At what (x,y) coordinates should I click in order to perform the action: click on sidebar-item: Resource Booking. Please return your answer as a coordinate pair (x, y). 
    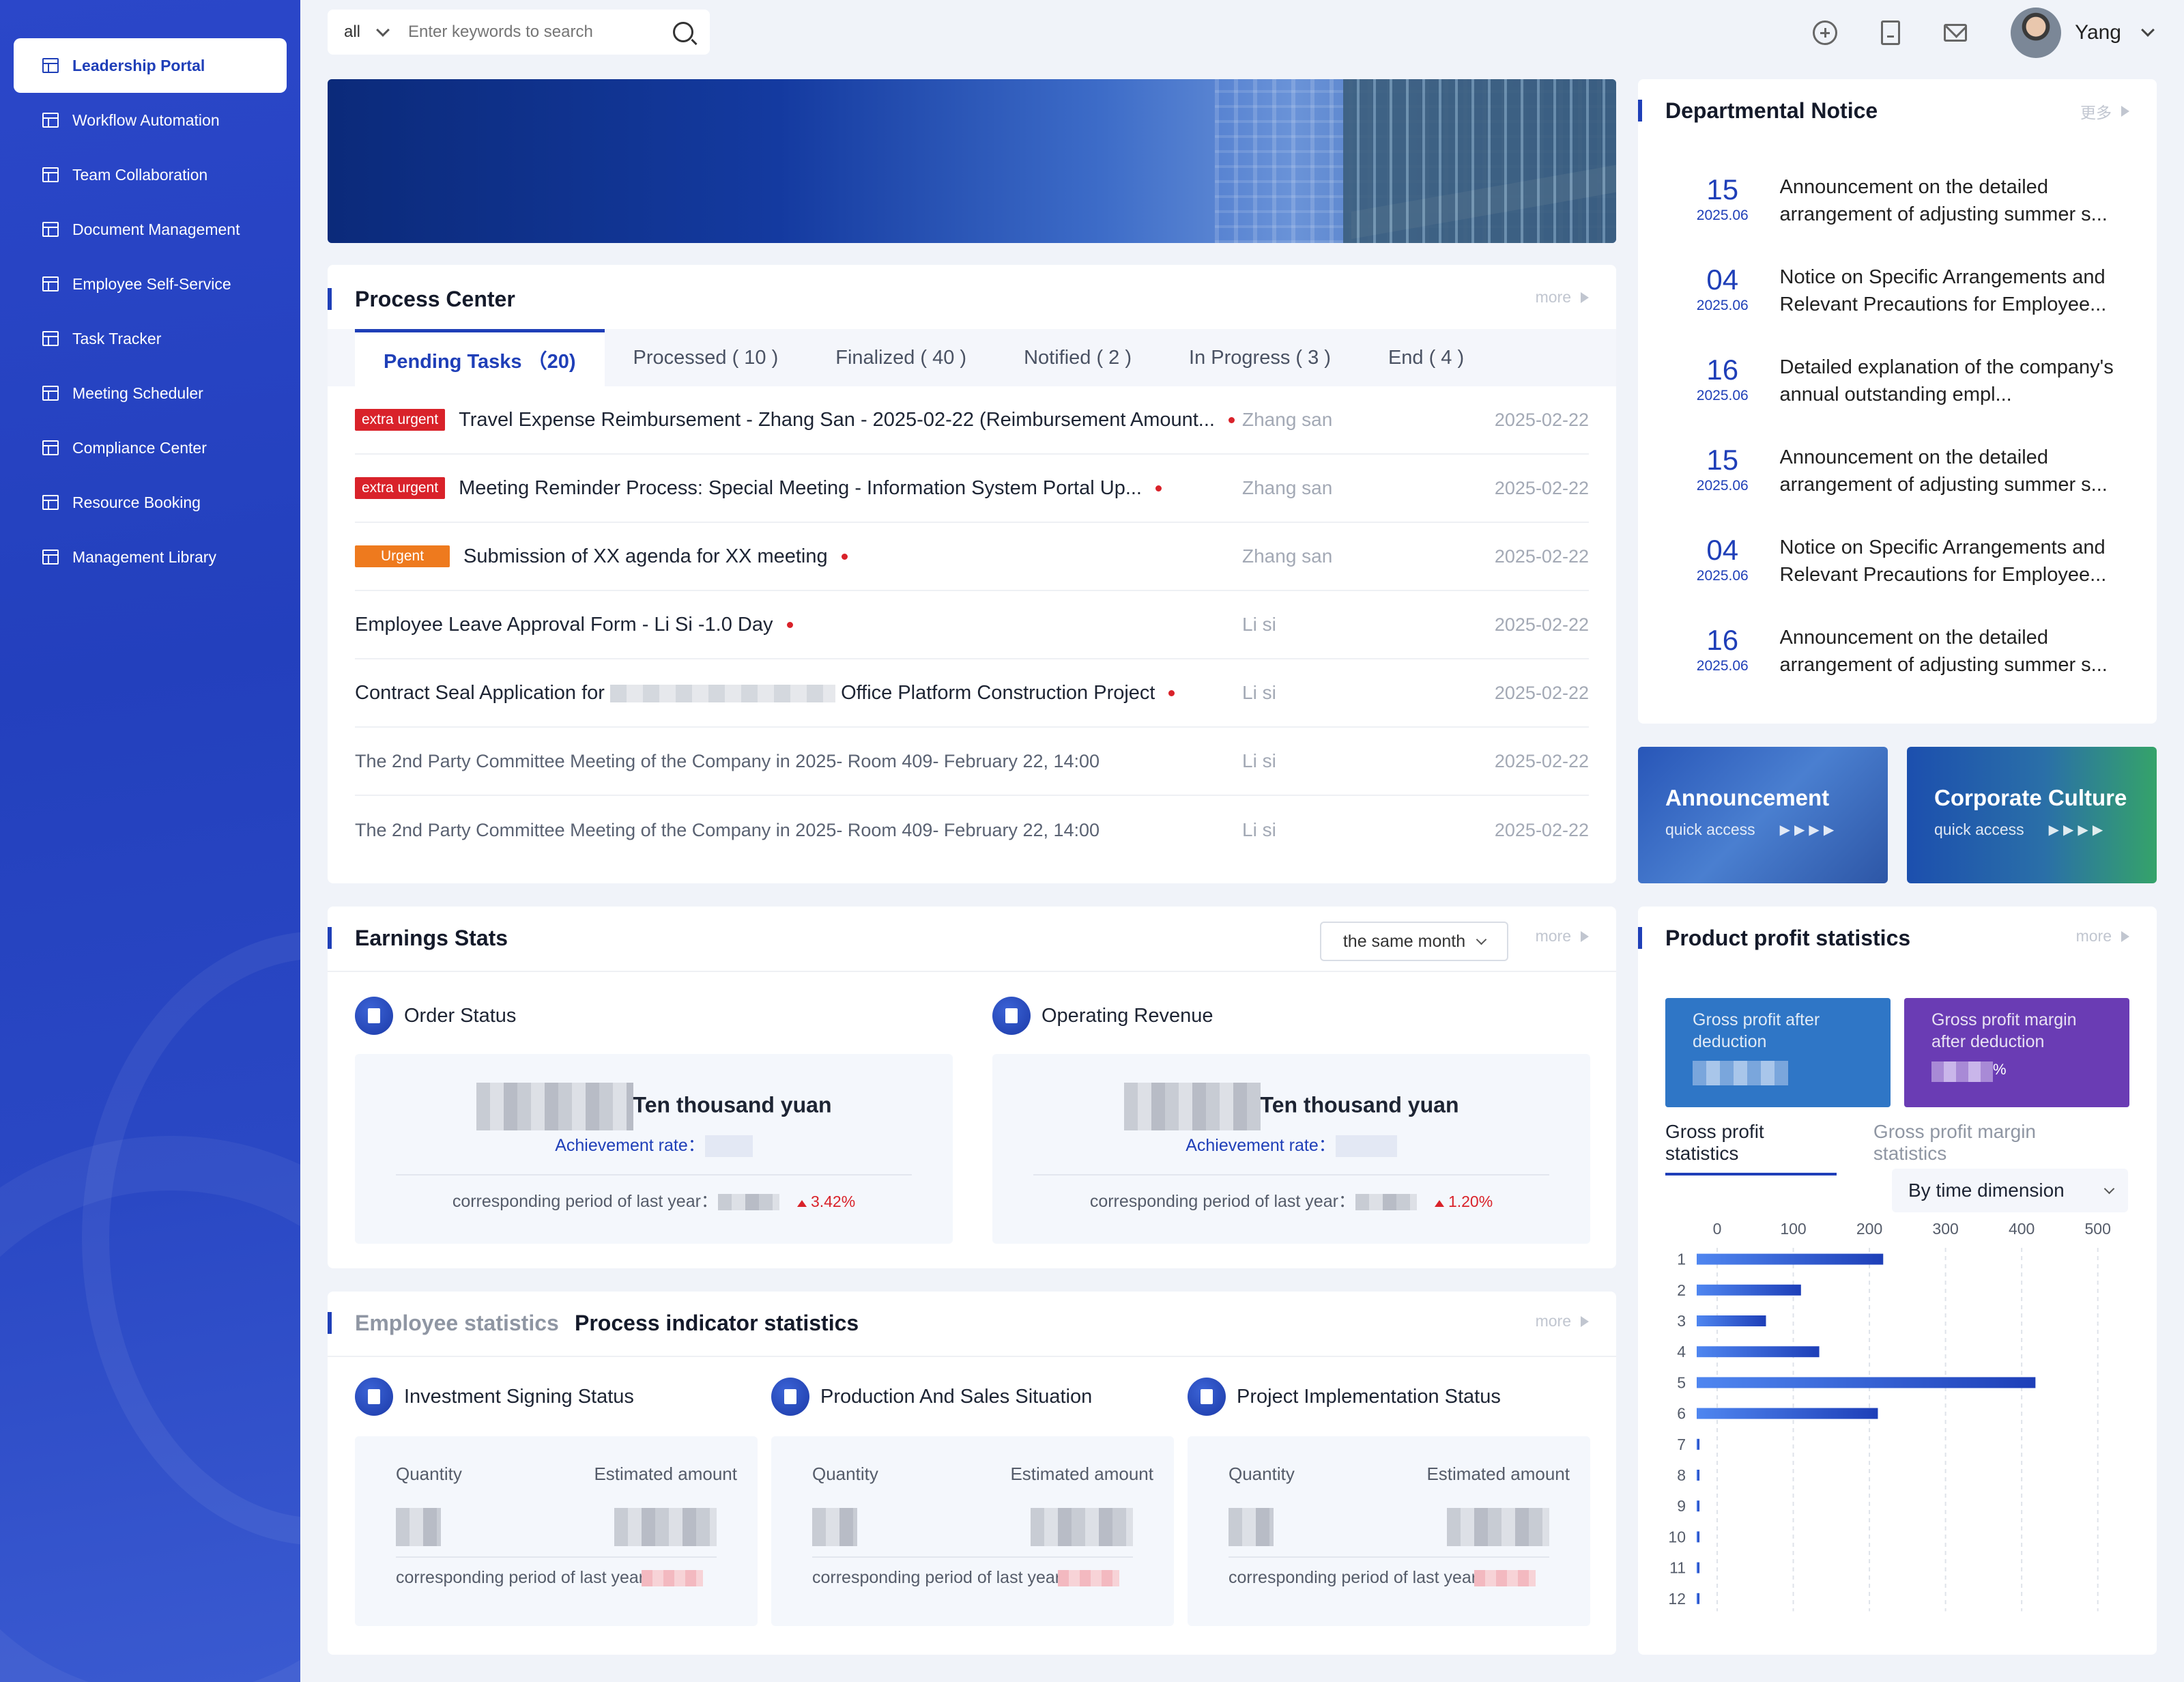
    Looking at the image, I should click on (150, 502).